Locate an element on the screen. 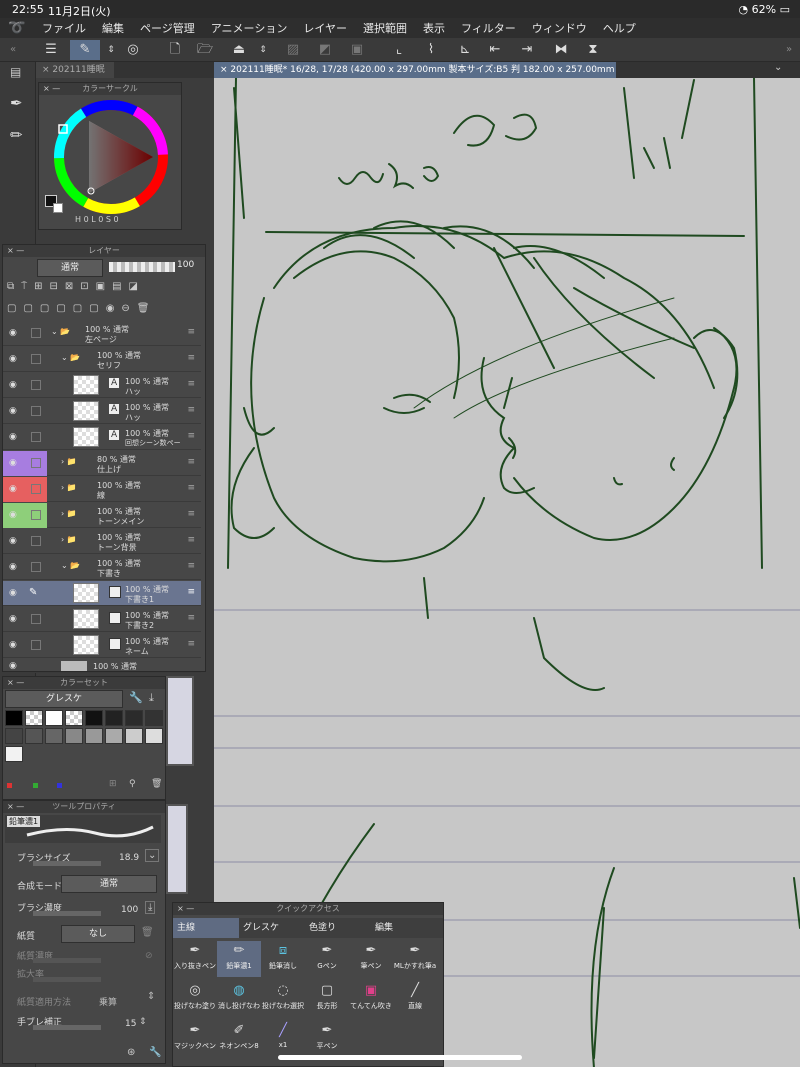  edit-mode-icon: ✎ is located at coordinates (85, 50).